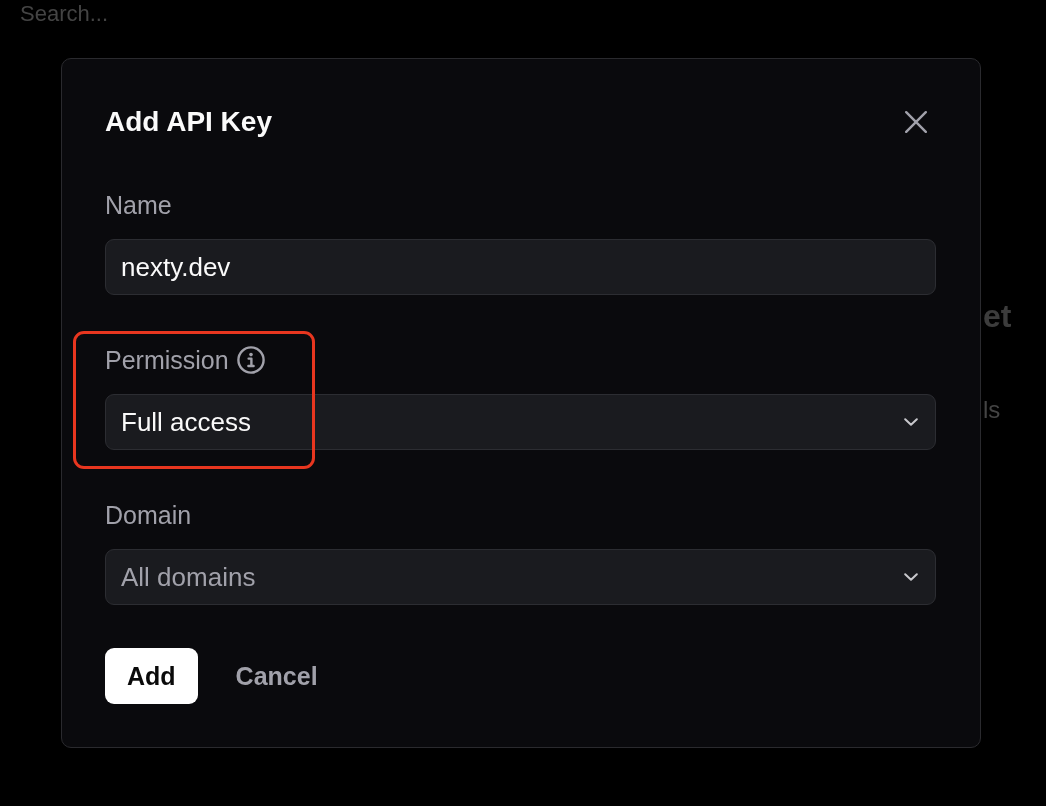  Describe the element at coordinates (138, 205) in the screenshot. I see `field-label: Name` at that location.